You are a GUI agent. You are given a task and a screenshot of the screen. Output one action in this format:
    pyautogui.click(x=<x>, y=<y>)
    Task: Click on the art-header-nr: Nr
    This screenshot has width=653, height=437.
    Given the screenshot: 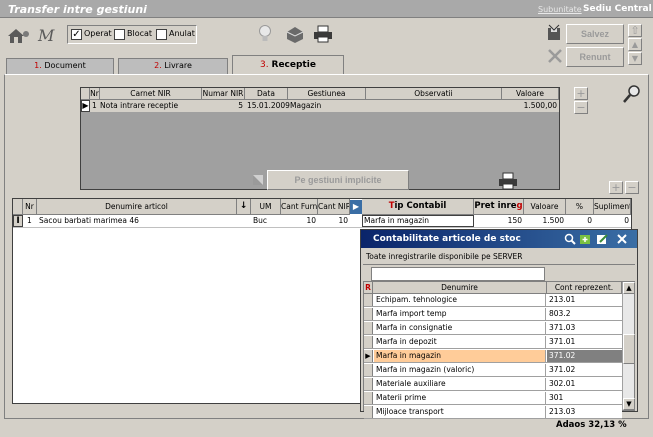 What is the action you would take?
    pyautogui.click(x=30, y=207)
    